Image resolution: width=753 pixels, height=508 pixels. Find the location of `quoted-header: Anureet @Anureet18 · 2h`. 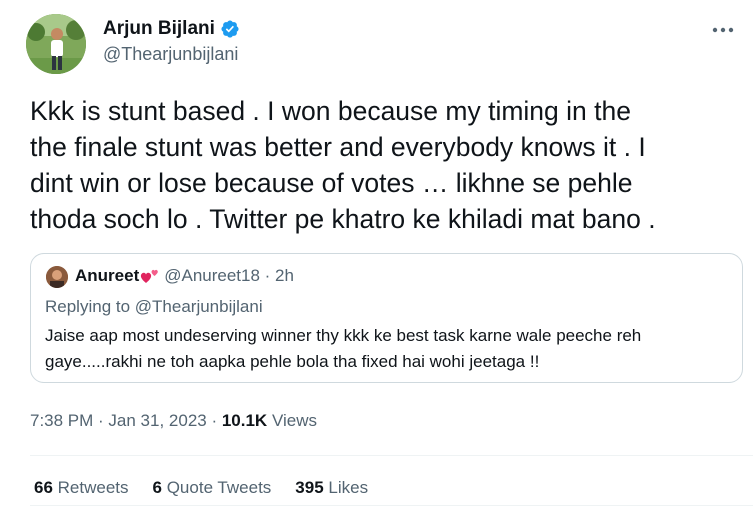

quoted-header: Anureet @Anureet18 · 2h is located at coordinates (184, 276).